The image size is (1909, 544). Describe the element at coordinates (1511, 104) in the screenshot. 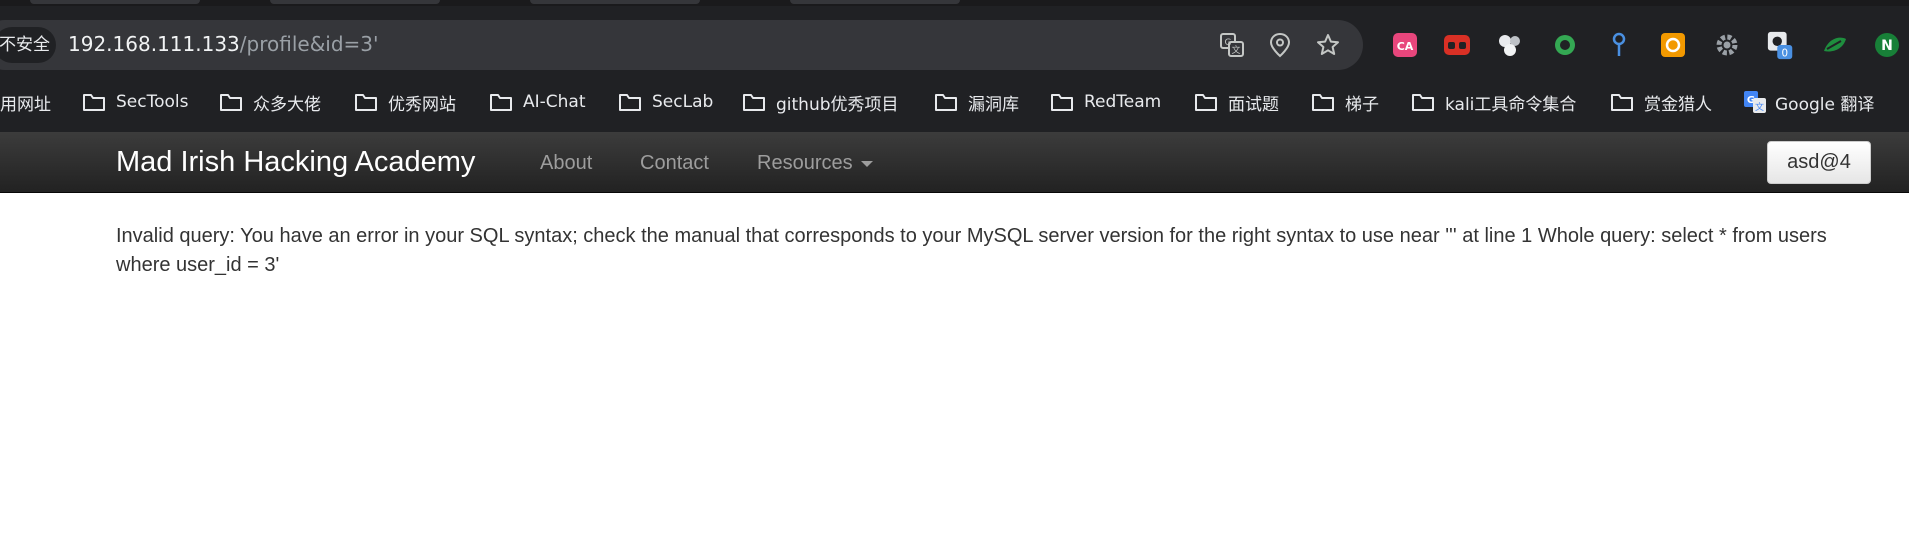

I see `bookmark-label: kali工具命令集合` at that location.